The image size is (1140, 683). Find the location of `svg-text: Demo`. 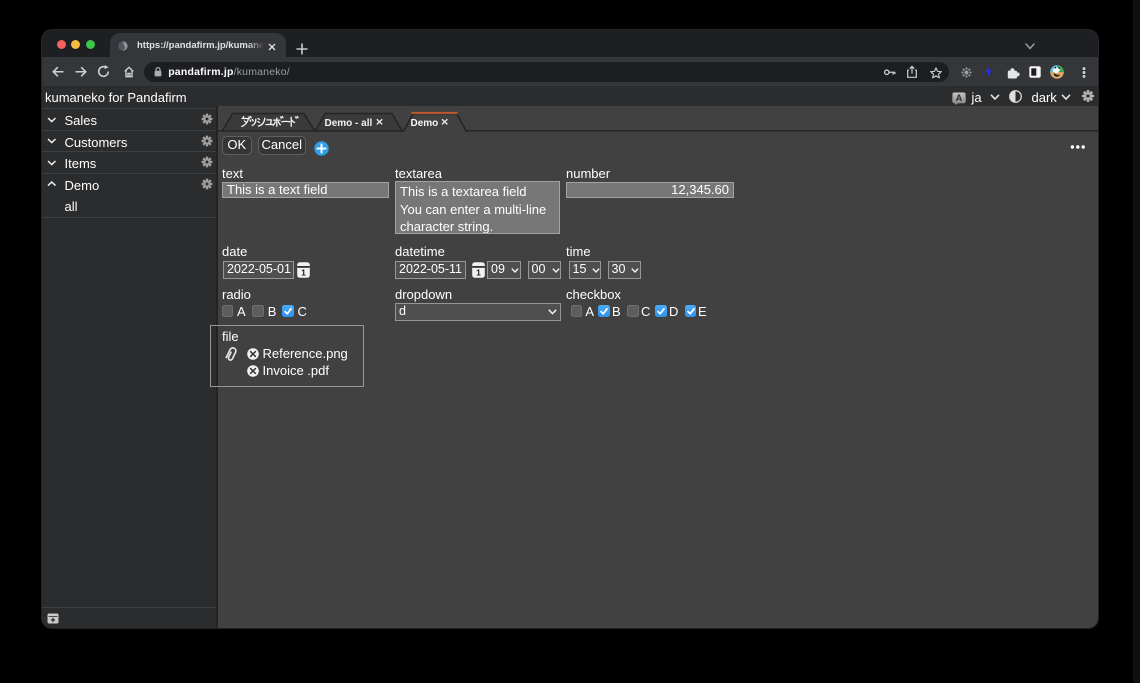

svg-text: Demo is located at coordinates (425, 123).